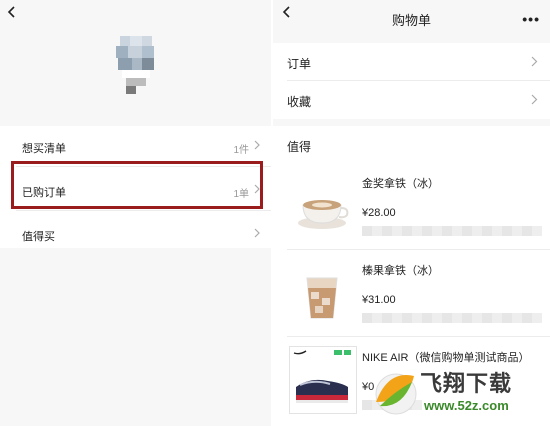 This screenshot has width=550, height=426. What do you see at coordinates (135, 234) in the screenshot?
I see `worth-buying-row: 值得买` at bounding box center [135, 234].